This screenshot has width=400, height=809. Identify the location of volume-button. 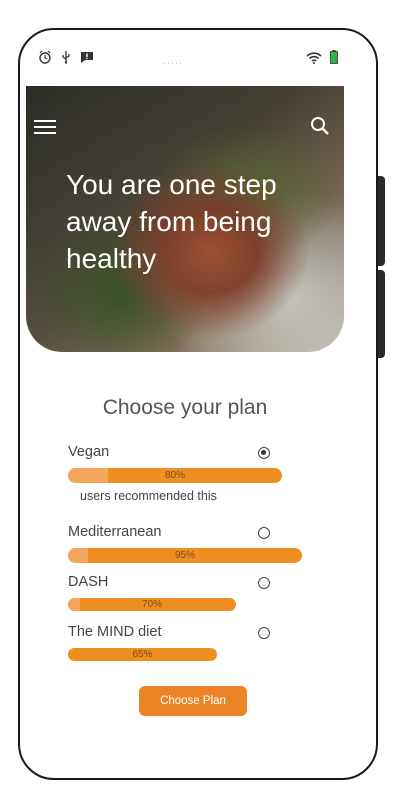
(381, 221).